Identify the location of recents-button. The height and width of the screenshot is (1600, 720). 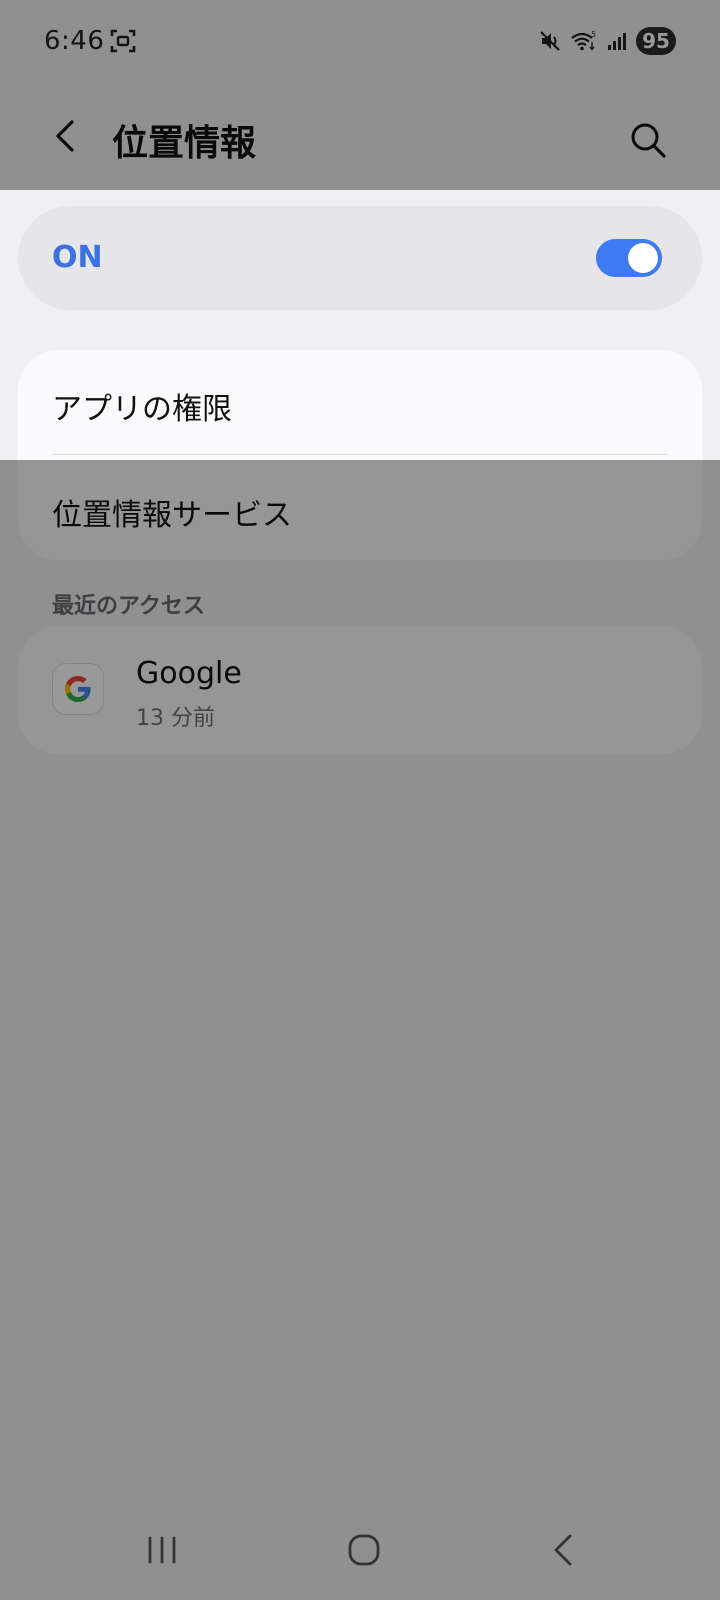
(162, 1550).